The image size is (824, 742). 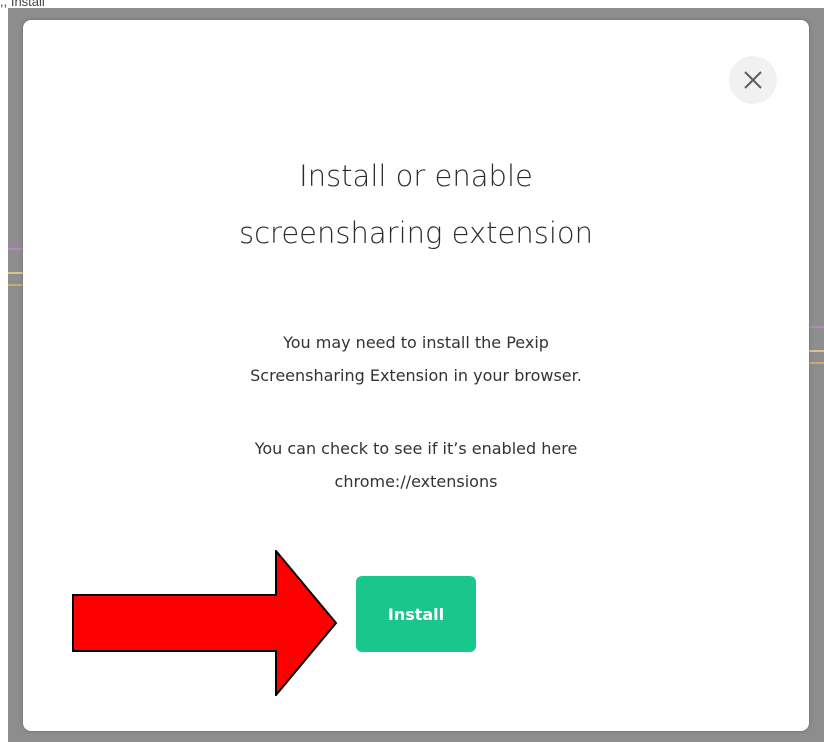 I want to click on install-message-line: You may need to install the Pexip, so click(x=416, y=342).